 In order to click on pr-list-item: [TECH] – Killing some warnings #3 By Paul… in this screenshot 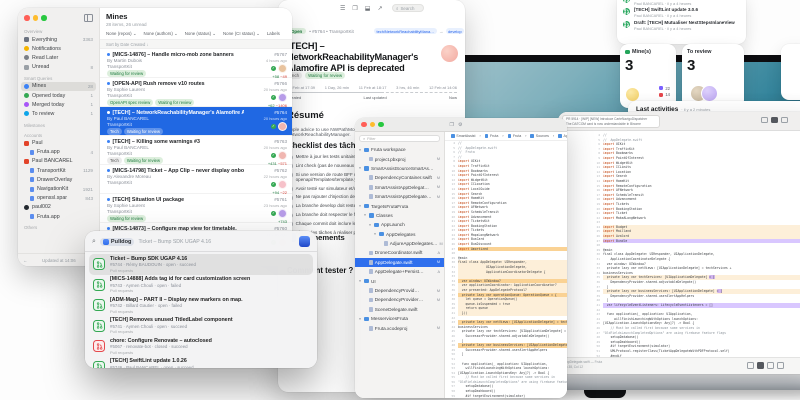, I will do `click(196, 151)`.